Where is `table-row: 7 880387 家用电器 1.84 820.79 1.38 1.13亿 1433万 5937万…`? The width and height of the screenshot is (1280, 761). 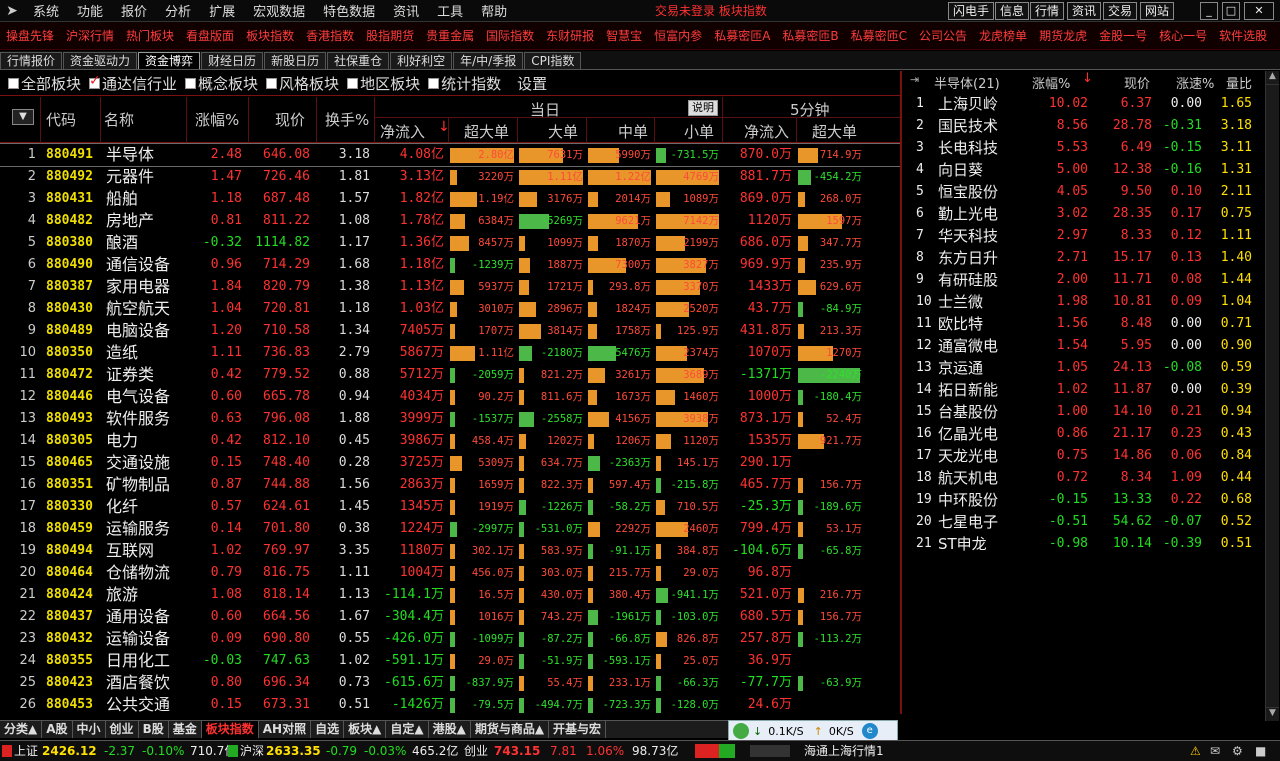
table-row: 7 880387 家用电器 1.84 820.79 1.38 1.13亿 1433万 5937万… is located at coordinates (450, 287).